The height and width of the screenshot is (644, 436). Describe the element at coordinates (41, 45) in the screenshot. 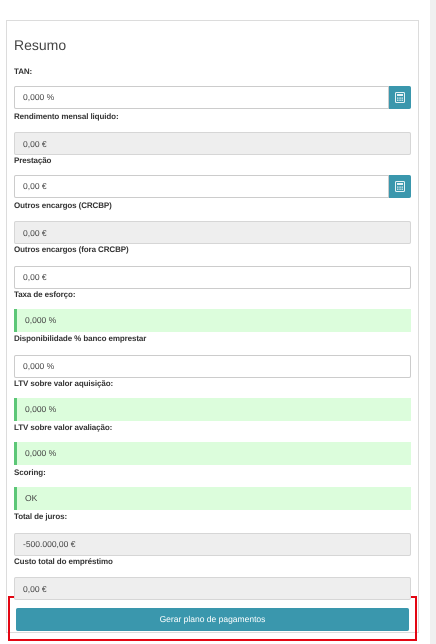

I see `panel-title: Resumo` at that location.